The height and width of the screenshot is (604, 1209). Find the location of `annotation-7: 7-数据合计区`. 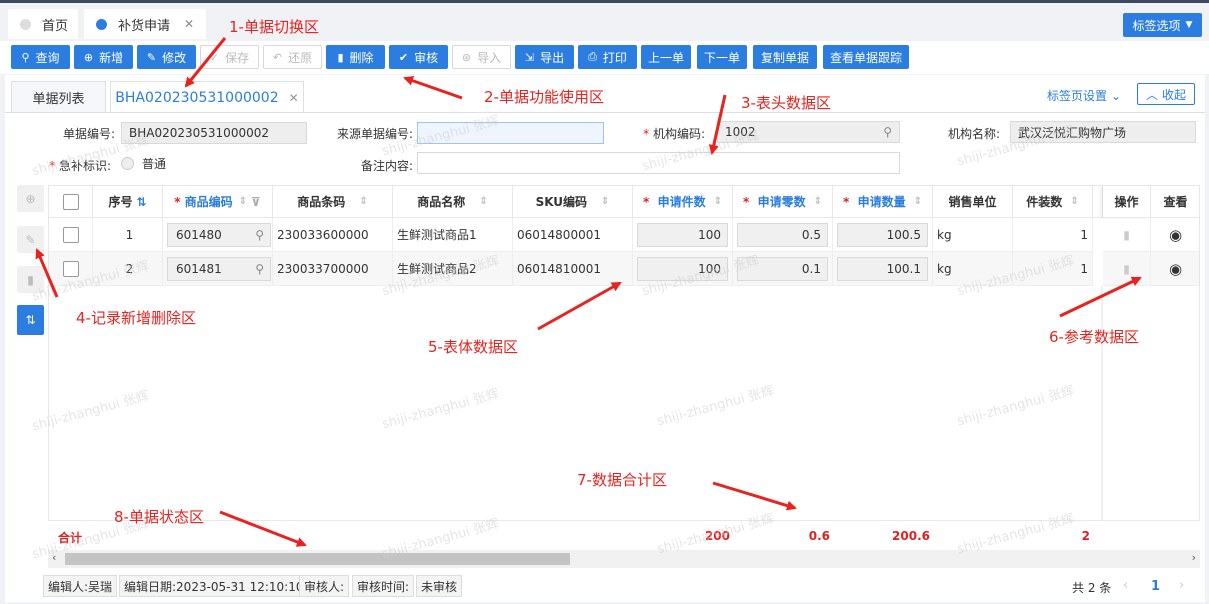

annotation-7: 7-数据合计区 is located at coordinates (622, 480).